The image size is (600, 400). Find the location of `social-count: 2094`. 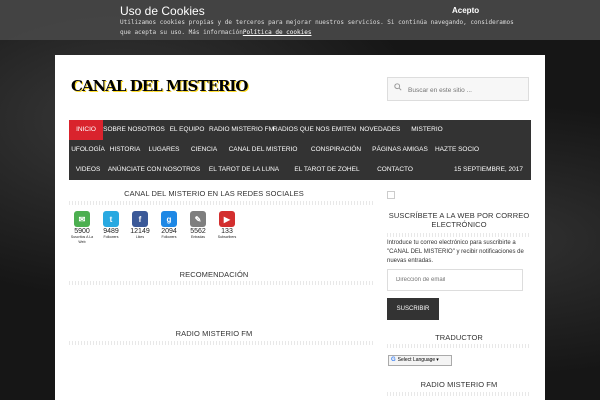

social-count: 2094 is located at coordinates (169, 231).